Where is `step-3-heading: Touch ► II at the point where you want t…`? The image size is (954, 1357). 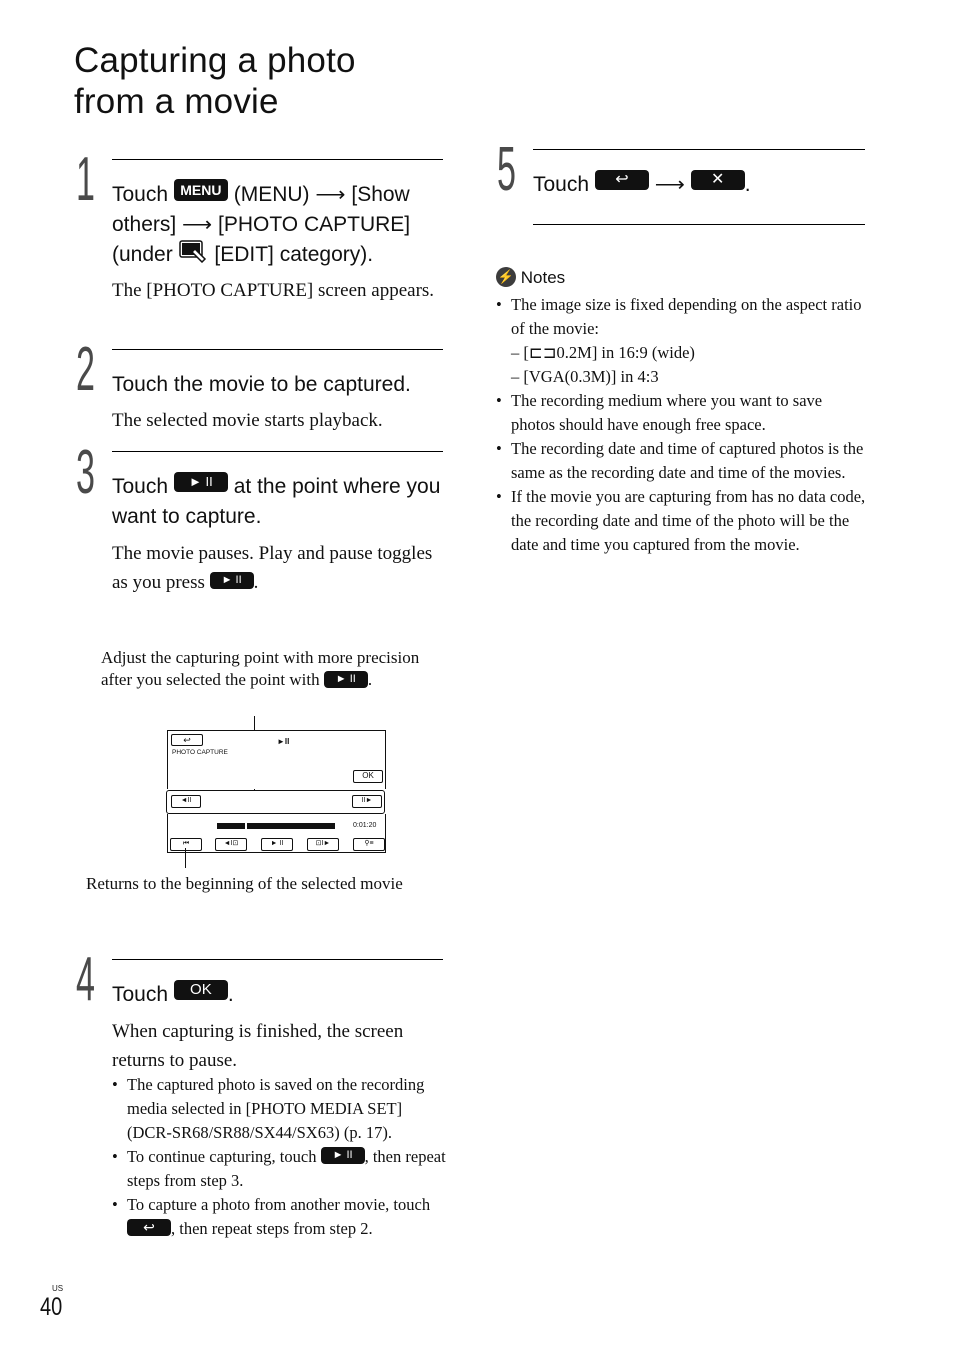
step-3-heading: Touch ► II at the point where you want t… is located at coordinates (279, 502).